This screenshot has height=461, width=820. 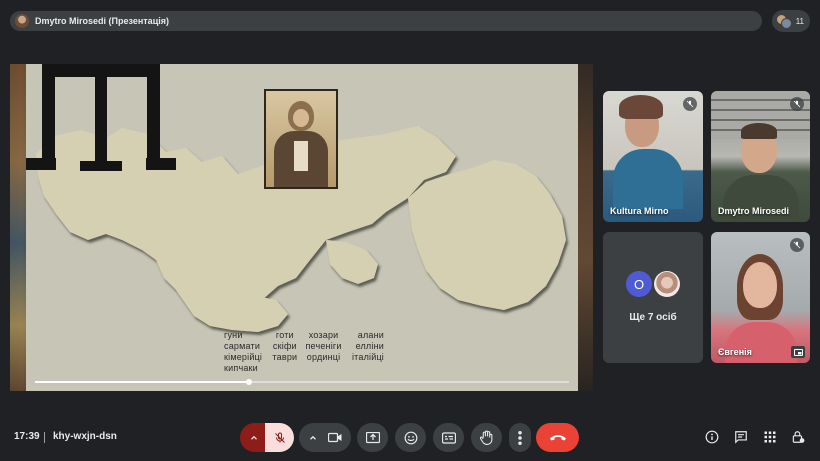 I want to click on emoji-icon, so click(x=410, y=437).